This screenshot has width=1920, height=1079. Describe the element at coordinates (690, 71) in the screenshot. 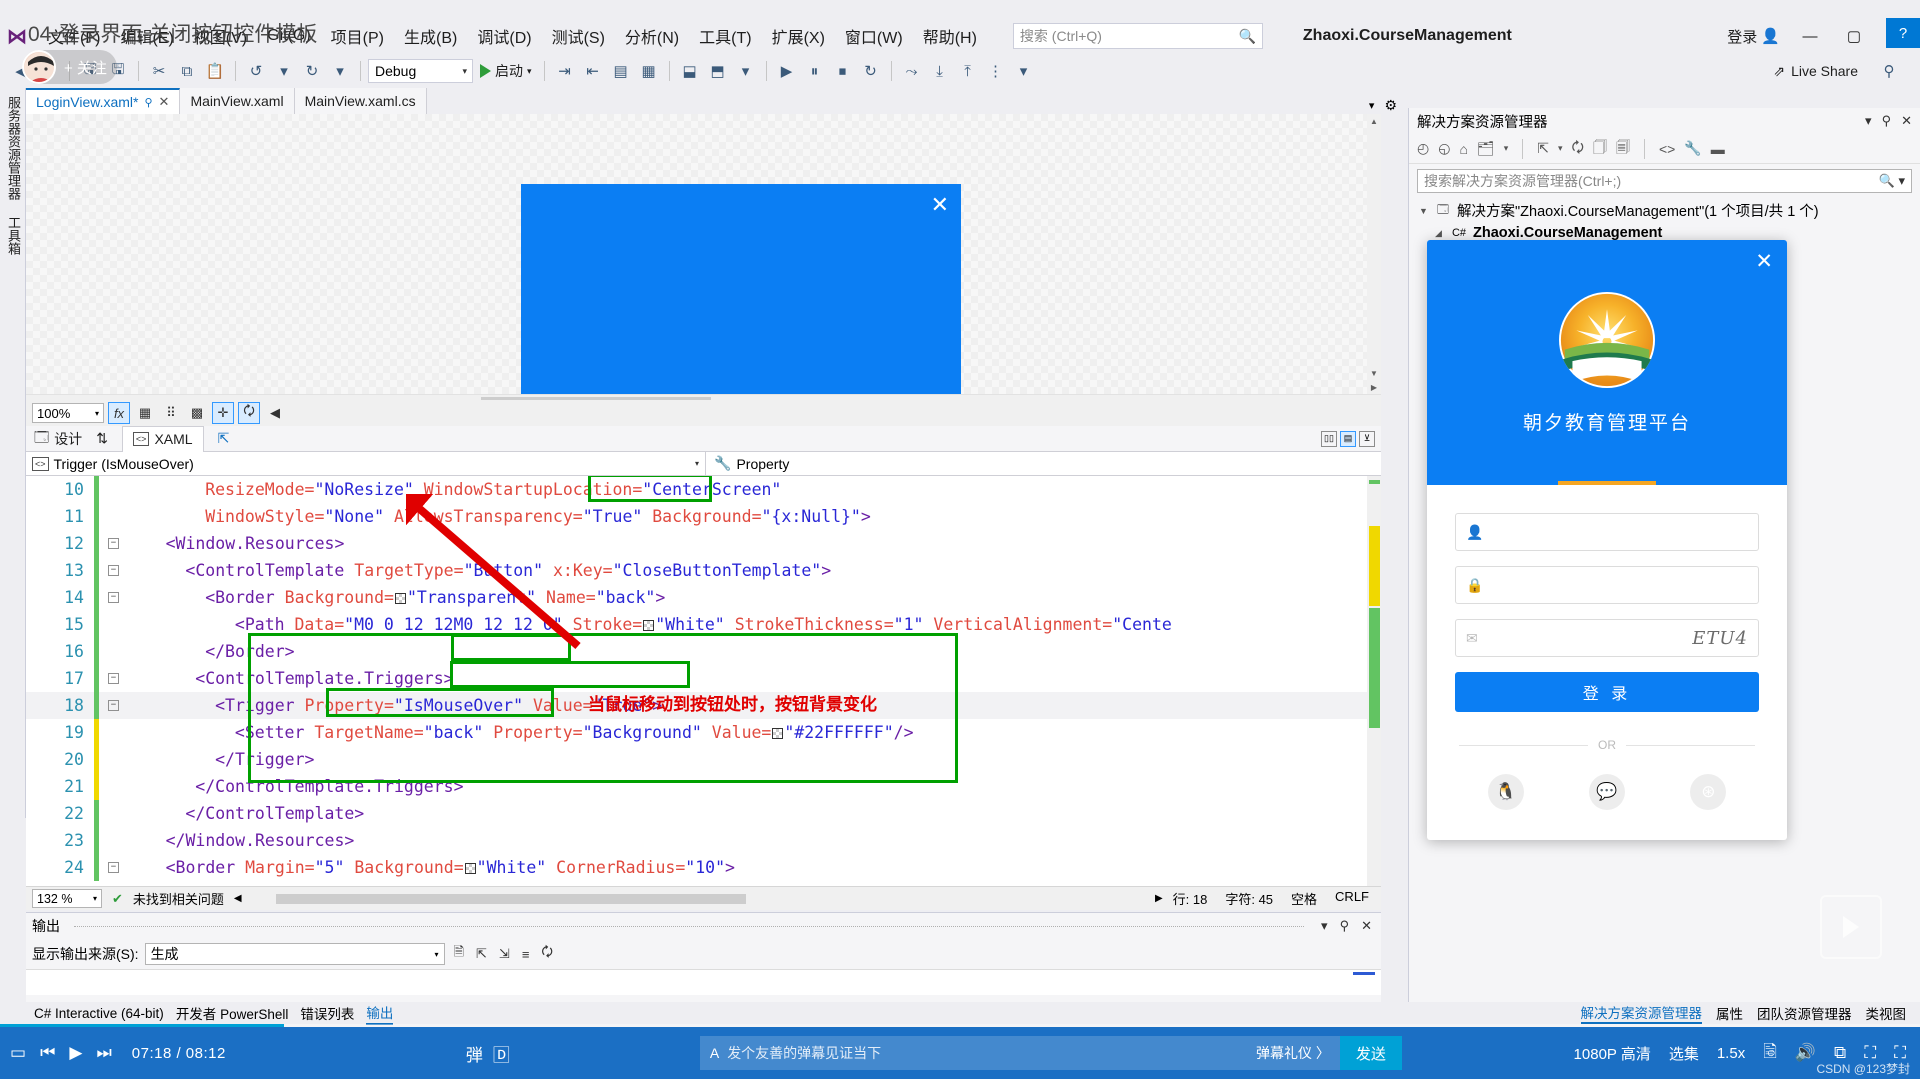

I see `bookmark-prev-icon: ⬓` at that location.